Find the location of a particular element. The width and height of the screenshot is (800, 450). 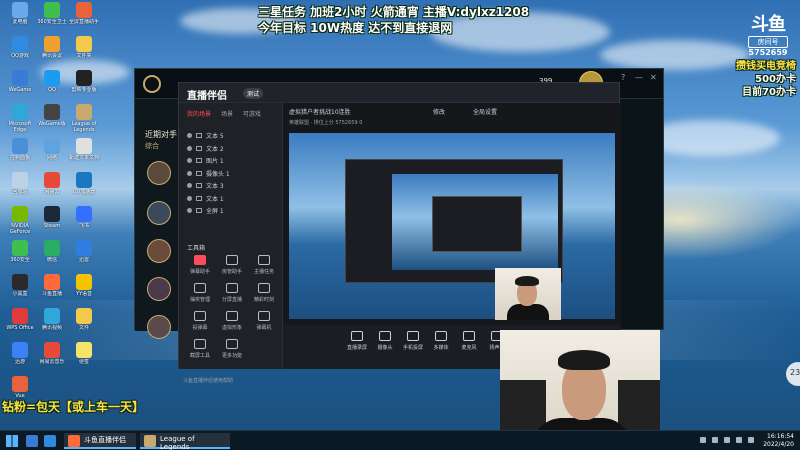

desktop-icon: 迅雷 is located at coordinates (84, 256).